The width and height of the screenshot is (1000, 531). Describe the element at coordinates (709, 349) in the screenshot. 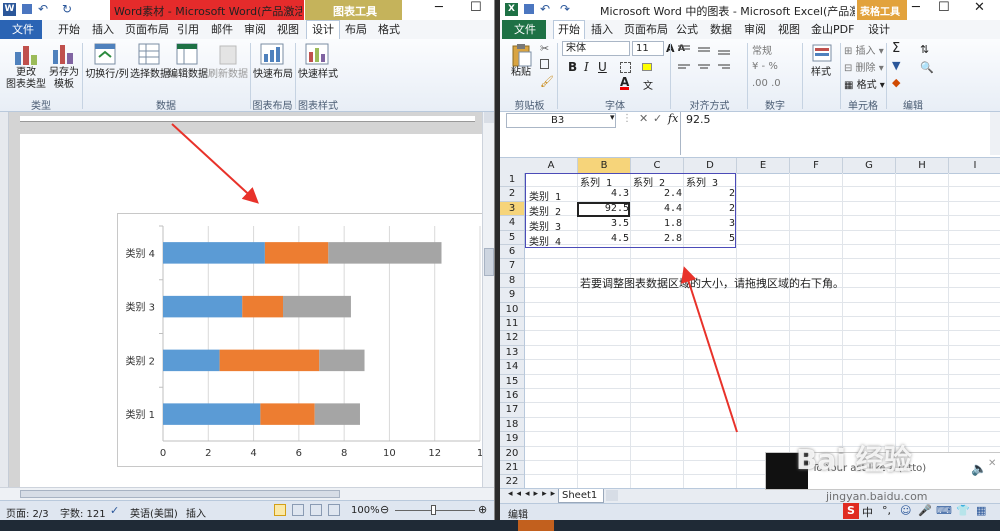

I see `arrow-to-data-range` at that location.